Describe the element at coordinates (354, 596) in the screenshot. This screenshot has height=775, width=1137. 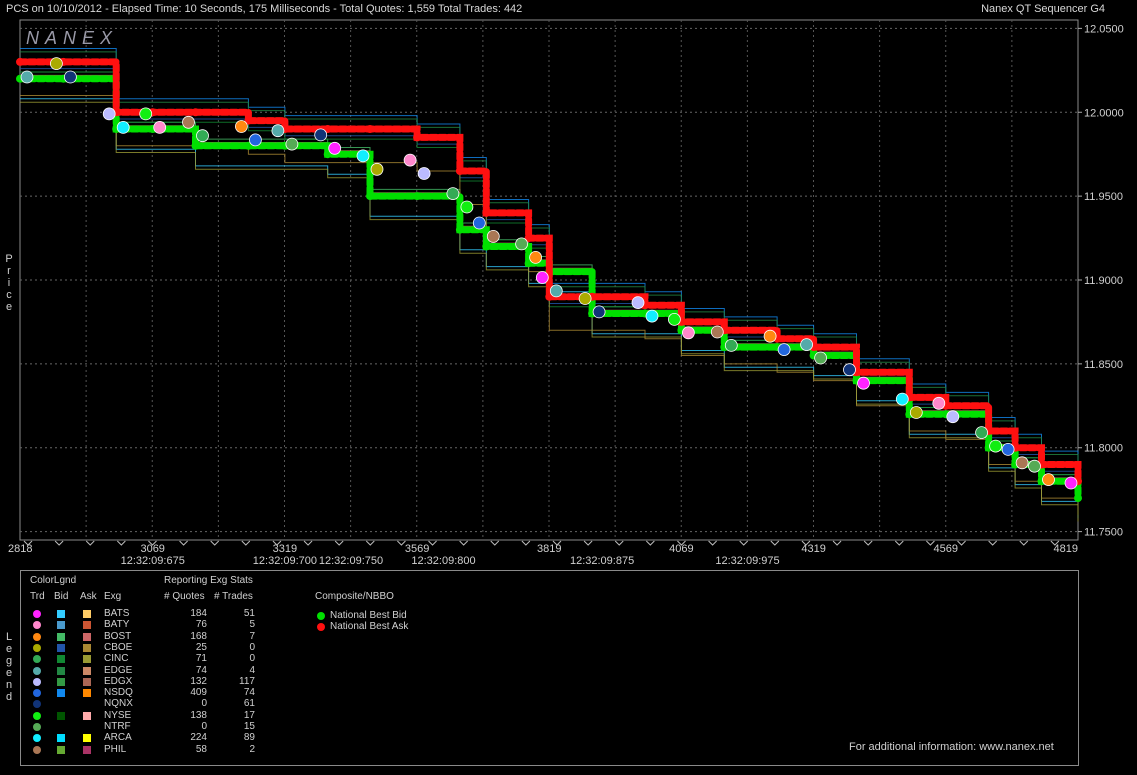
I see `composite-title: Composite/NBBO` at that location.